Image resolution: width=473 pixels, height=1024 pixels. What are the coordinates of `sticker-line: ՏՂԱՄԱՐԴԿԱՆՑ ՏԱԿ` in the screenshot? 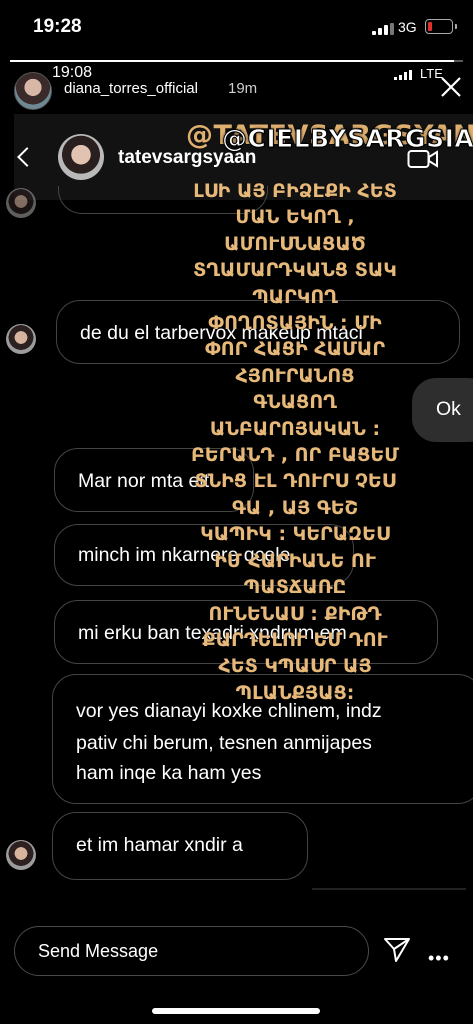 It's located at (295, 270).